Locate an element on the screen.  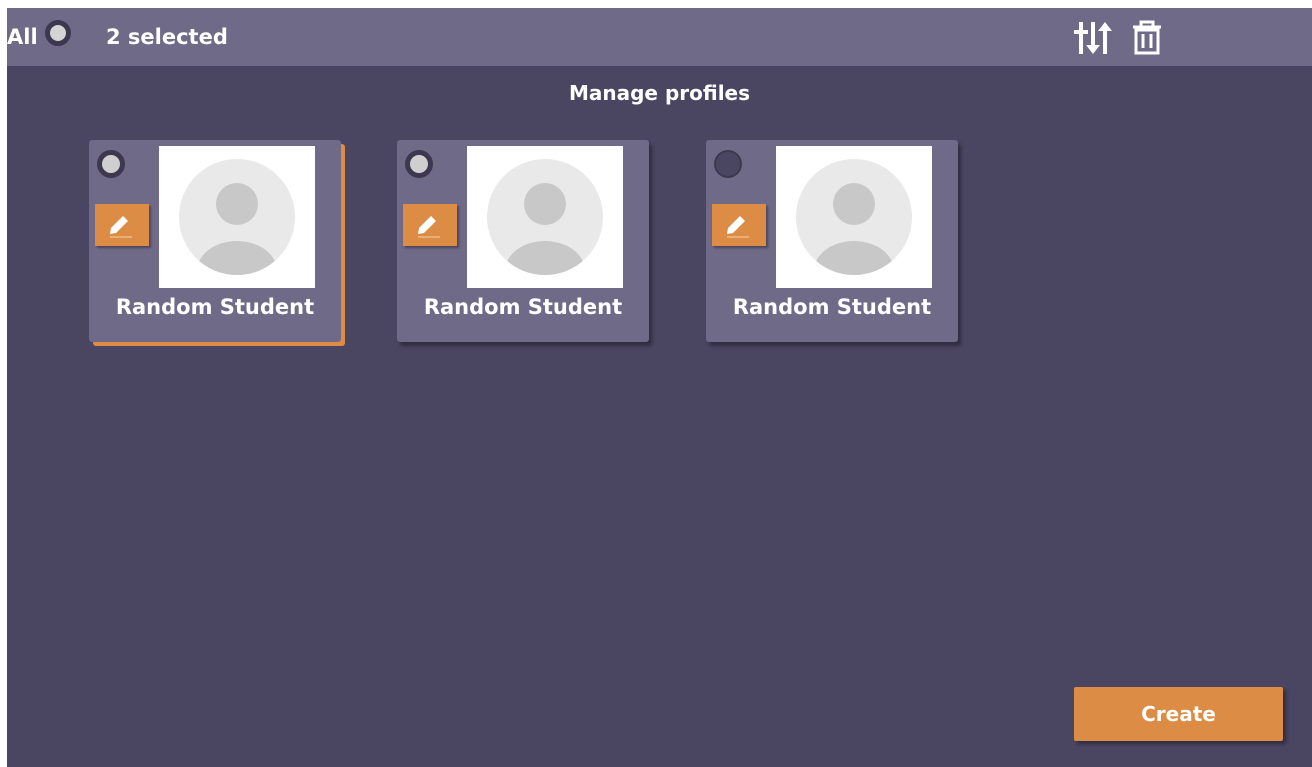
select-all-label: All is located at coordinates (22, 37).